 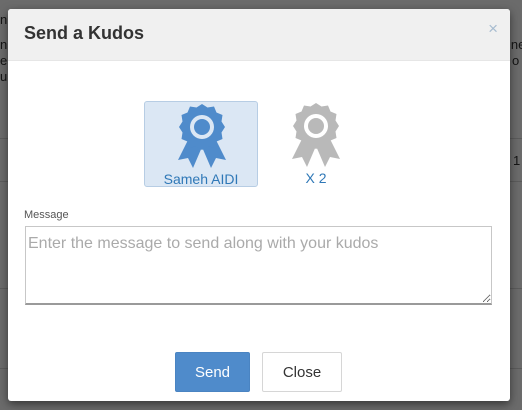 What do you see at coordinates (302, 372) in the screenshot?
I see `close-button: Close` at bounding box center [302, 372].